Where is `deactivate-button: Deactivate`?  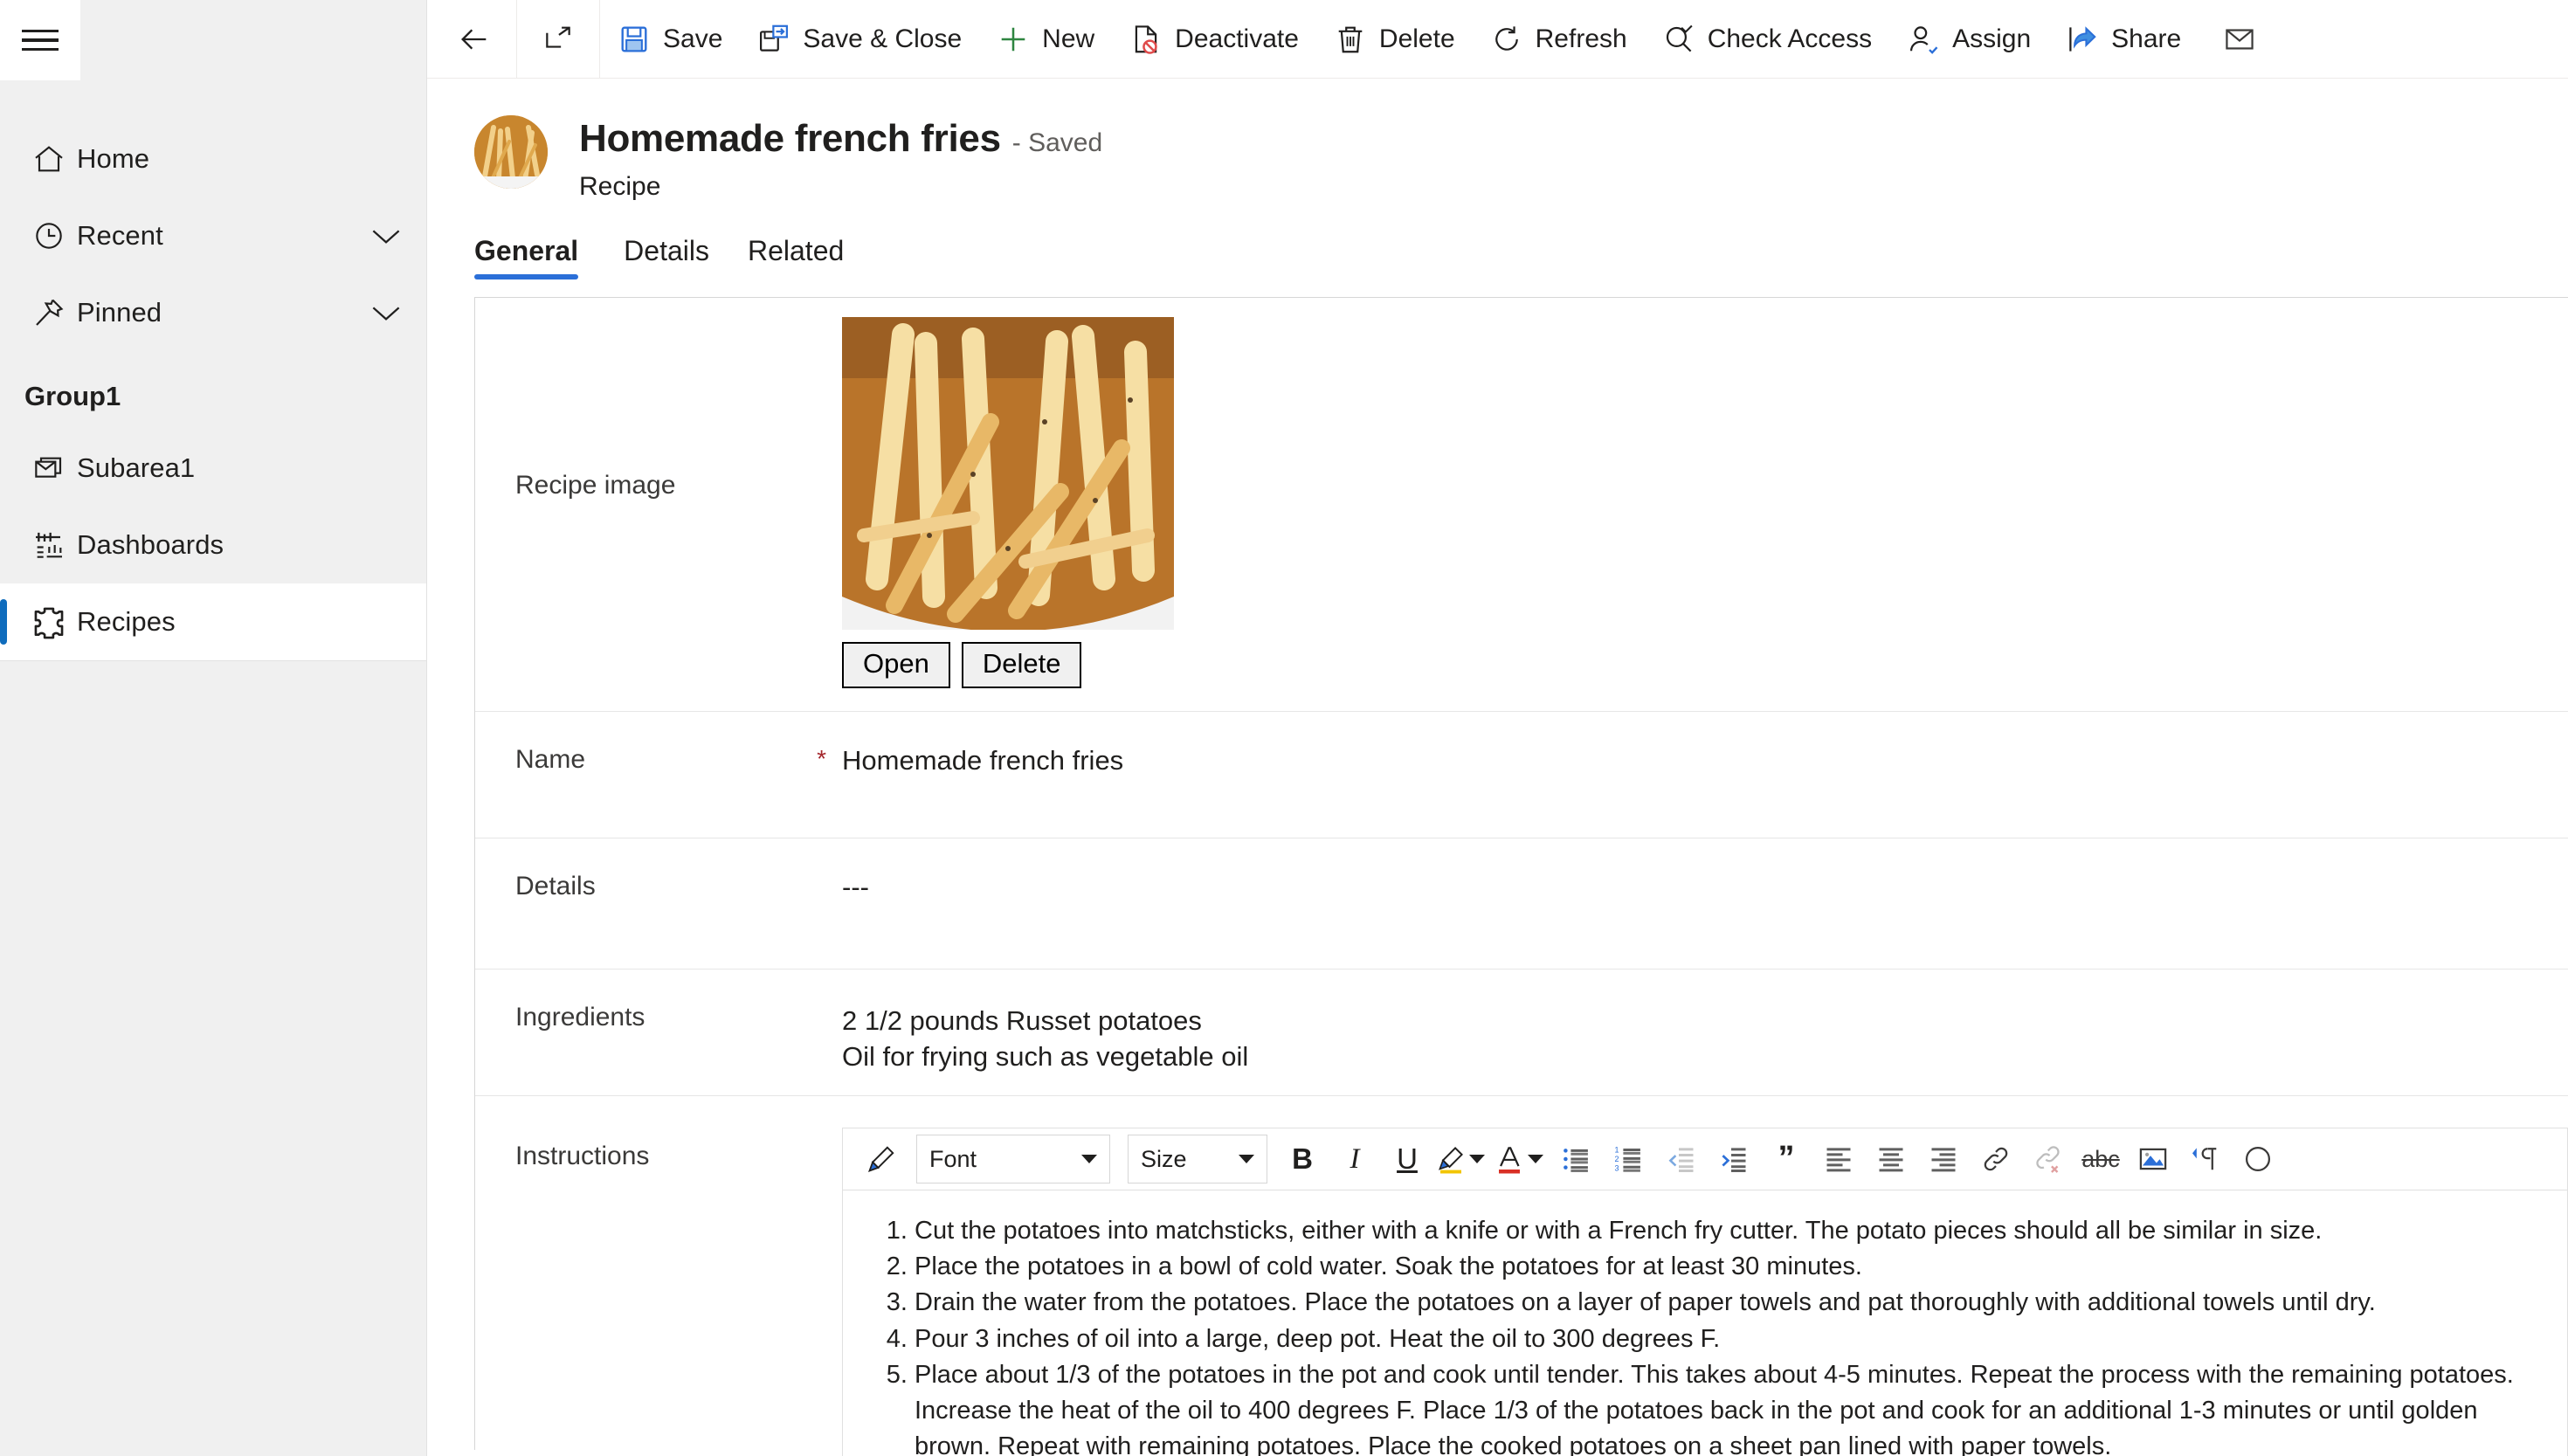
deactivate-button: Deactivate is located at coordinates (1214, 39).